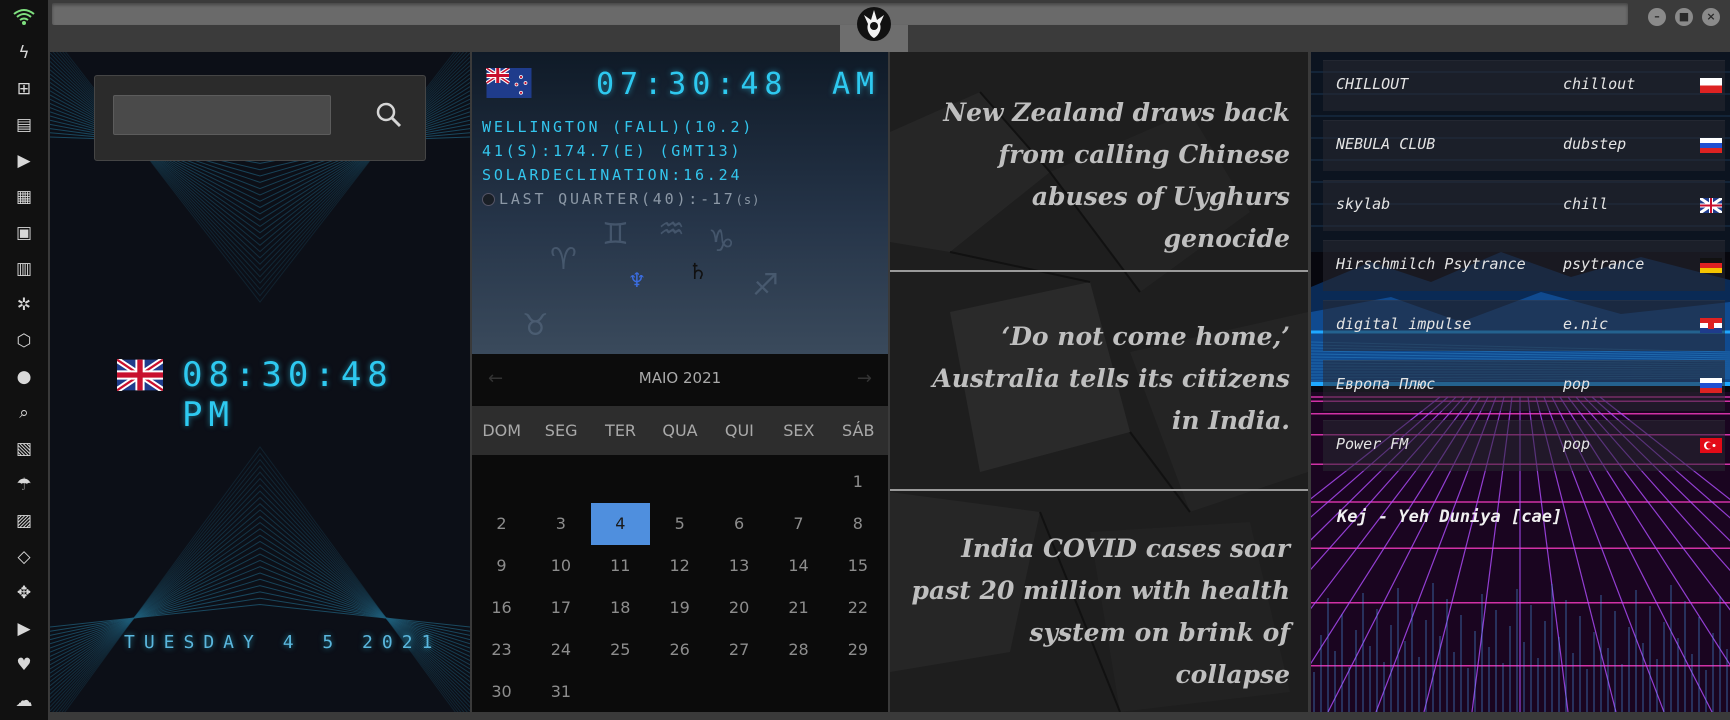  What do you see at coordinates (798, 650) in the screenshot?
I see `calendar-day: 28` at bounding box center [798, 650].